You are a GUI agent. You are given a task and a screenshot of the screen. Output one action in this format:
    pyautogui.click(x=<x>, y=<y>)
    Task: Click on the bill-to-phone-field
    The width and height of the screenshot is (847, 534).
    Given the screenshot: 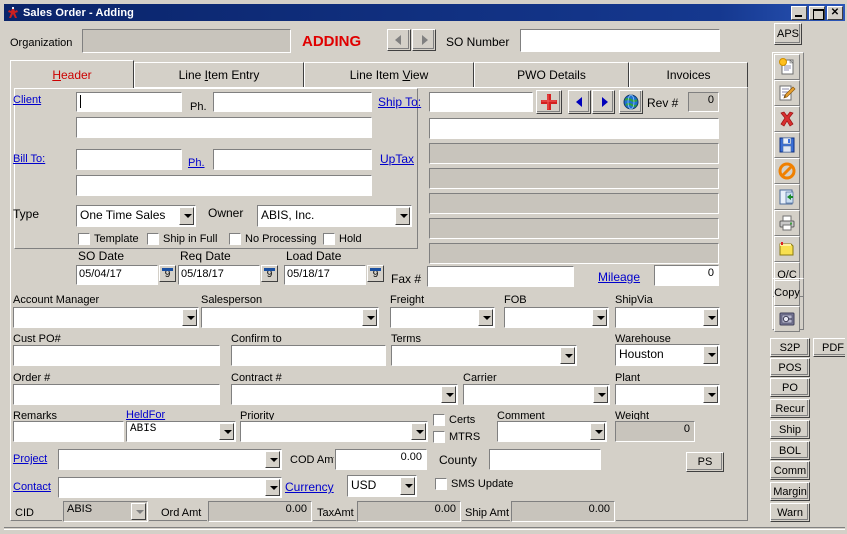 What is the action you would take?
    pyautogui.click(x=292, y=159)
    